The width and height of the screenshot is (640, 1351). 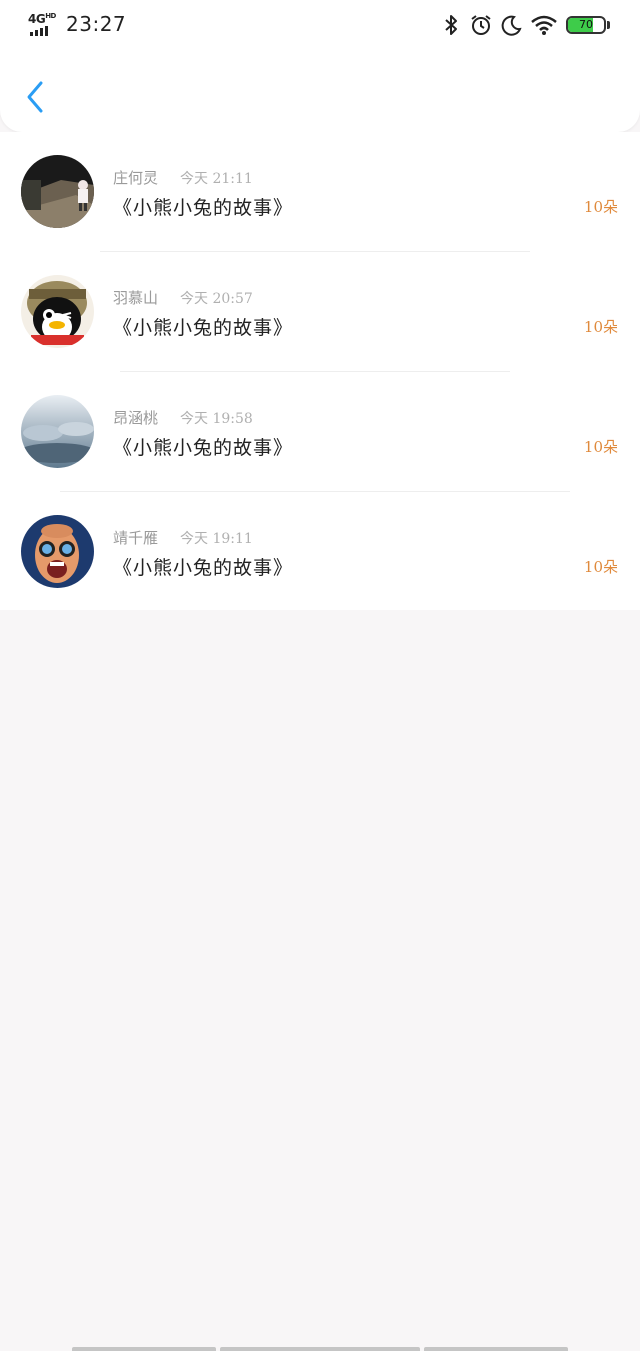 I want to click on avatar-photo-path, so click(x=57, y=191).